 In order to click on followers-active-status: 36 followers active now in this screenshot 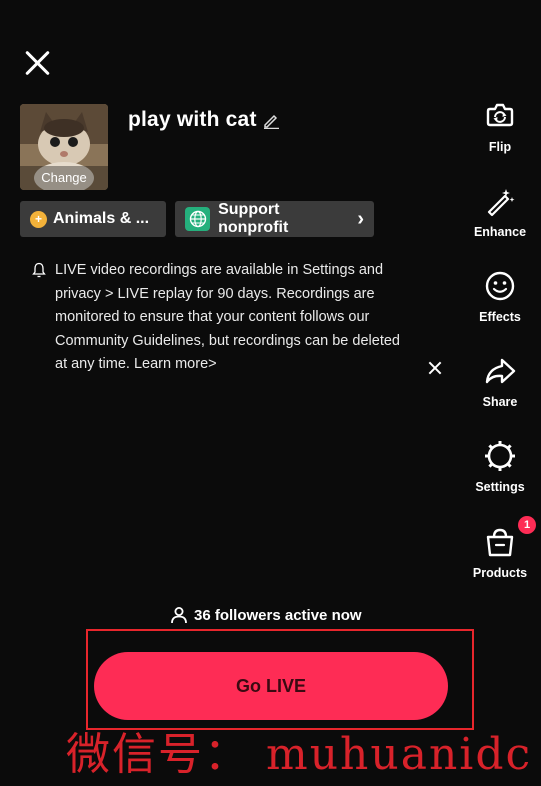, I will do `click(280, 615)`.